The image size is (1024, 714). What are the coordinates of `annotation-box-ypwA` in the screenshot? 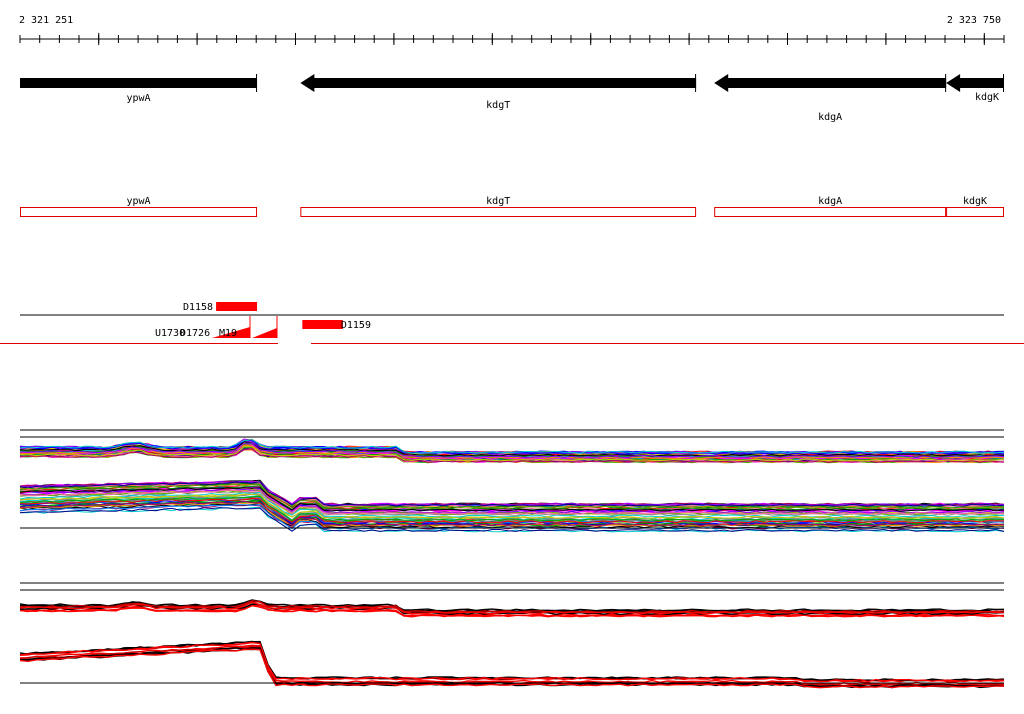 It's located at (139, 212).